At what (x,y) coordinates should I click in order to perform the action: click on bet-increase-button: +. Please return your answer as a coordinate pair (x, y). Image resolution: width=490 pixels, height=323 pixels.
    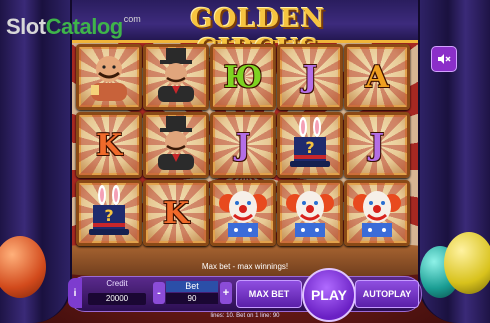
    Looking at the image, I should click on (226, 293).